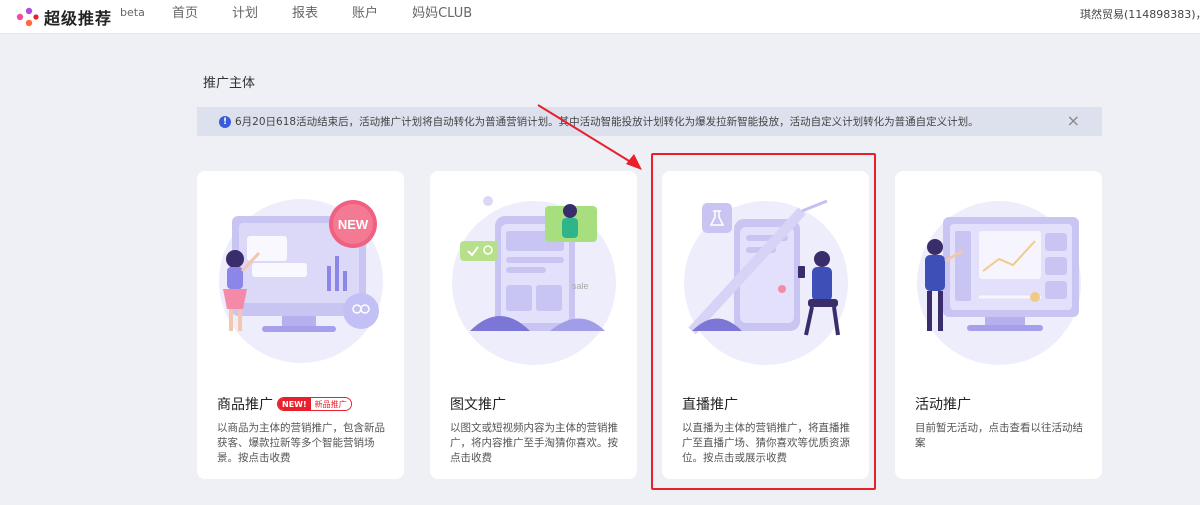  I want to click on badge-text: 新品推广, so click(330, 404).